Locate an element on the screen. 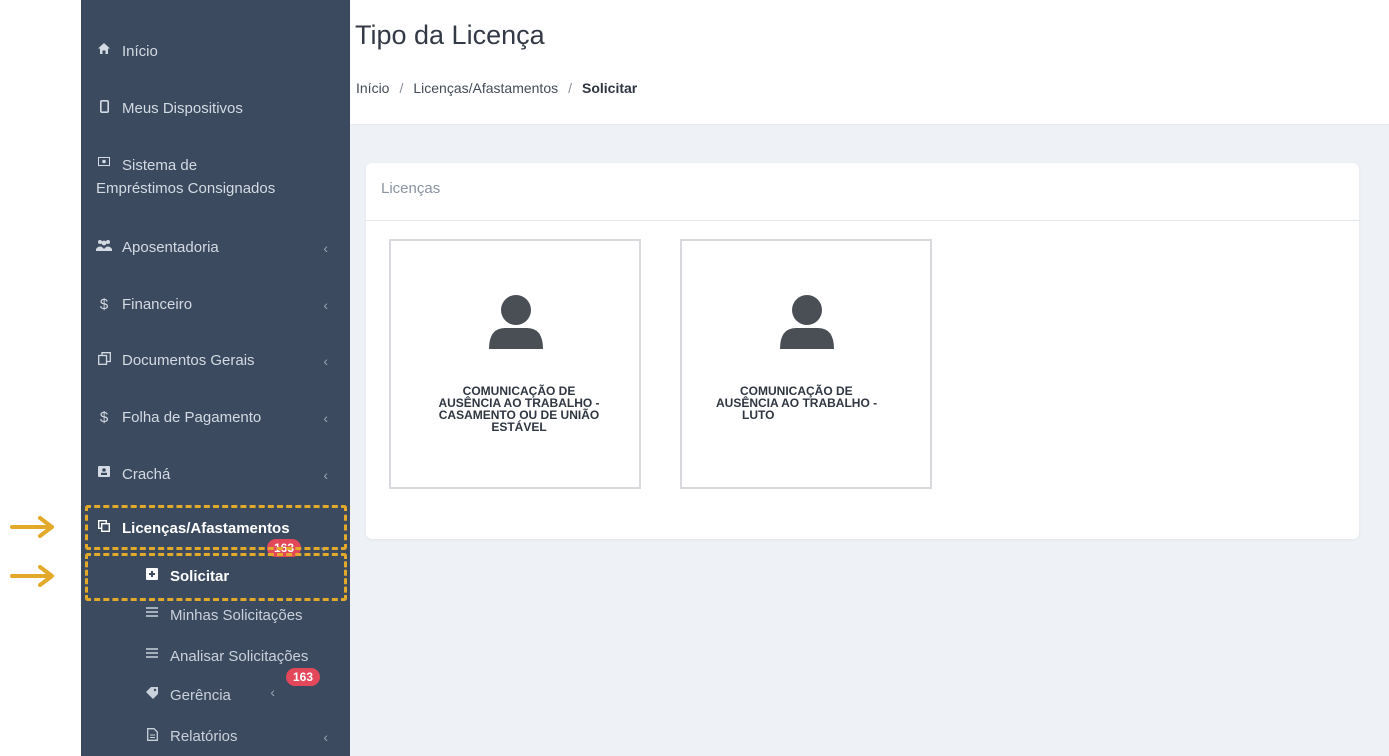  sidebar-item-label: Financeiro is located at coordinates (157, 304).